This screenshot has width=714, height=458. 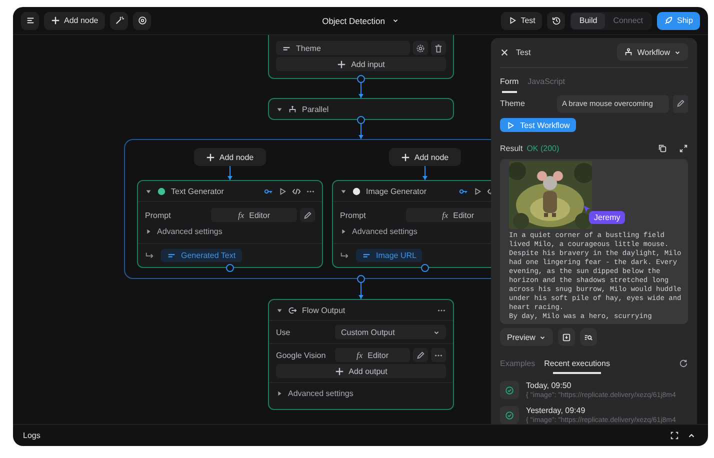 I want to click on cursor-name-tag: Jeremy, so click(x=607, y=217).